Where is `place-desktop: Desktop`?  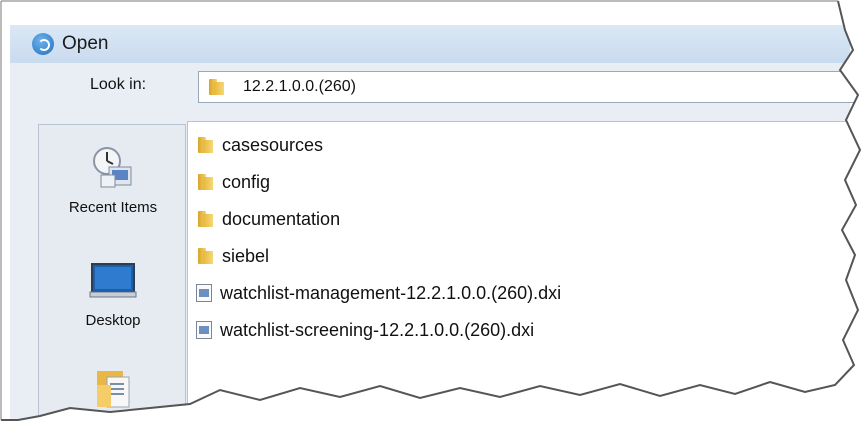
place-desktop: Desktop is located at coordinates (113, 294).